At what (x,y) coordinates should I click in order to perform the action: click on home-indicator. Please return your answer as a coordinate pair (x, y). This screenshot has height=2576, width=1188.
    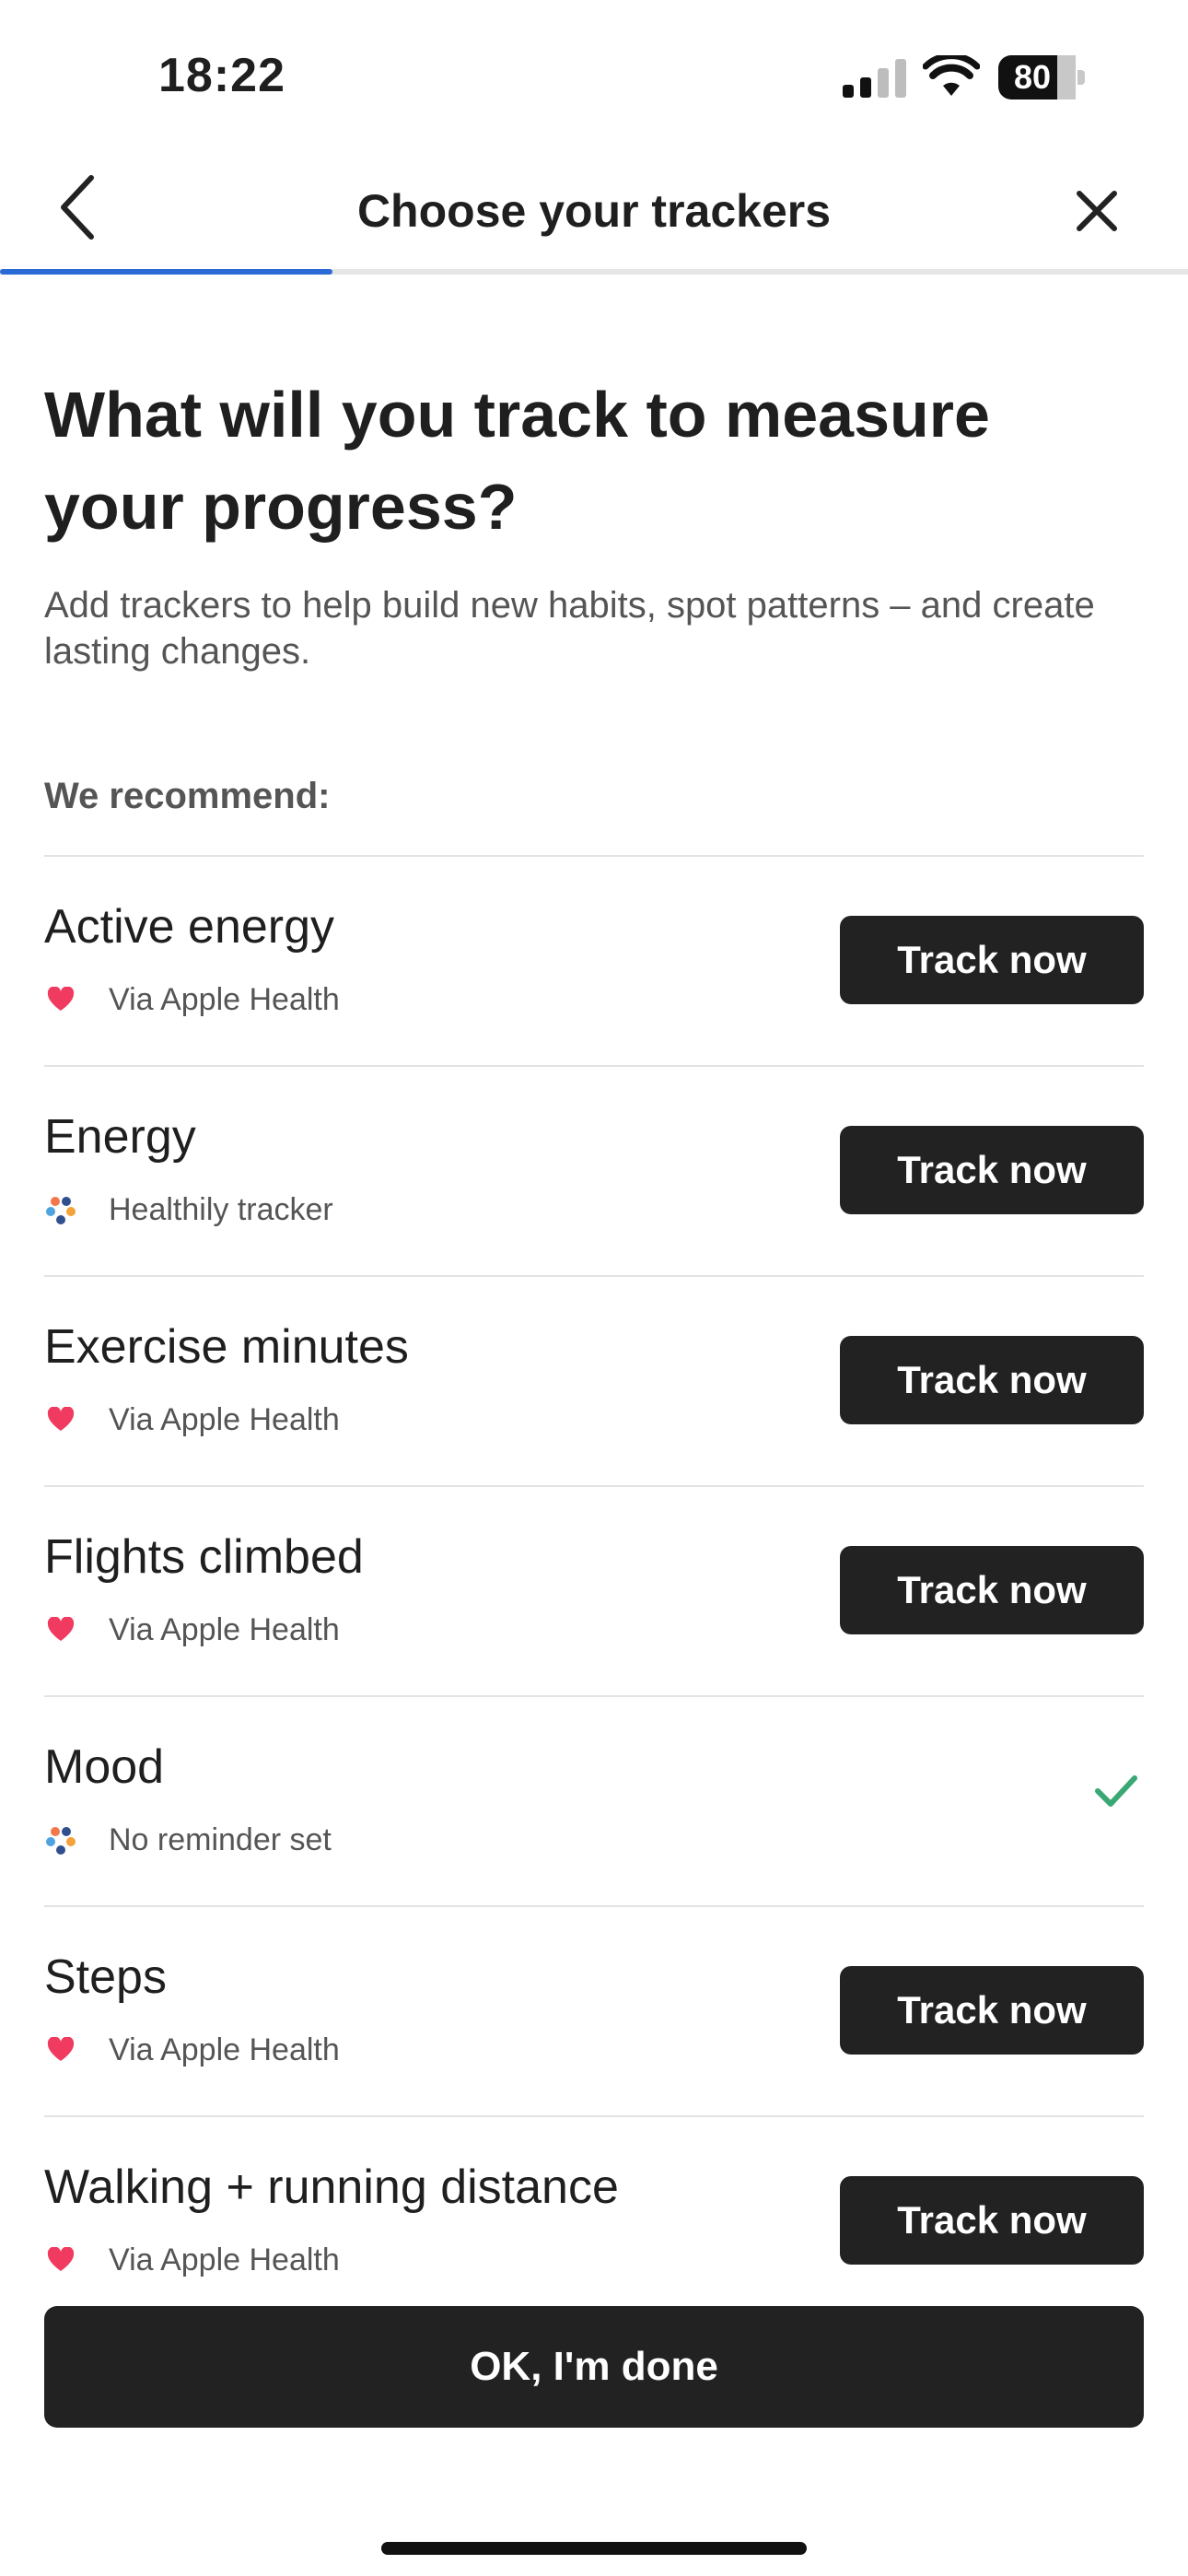
    Looking at the image, I should click on (594, 2548).